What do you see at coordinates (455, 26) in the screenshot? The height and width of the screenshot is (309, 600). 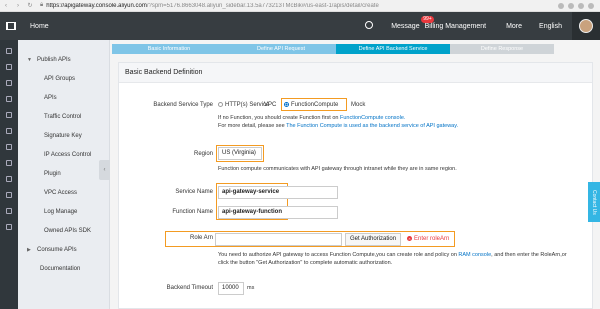 I see `billing-management-link: Billing Management` at bounding box center [455, 26].